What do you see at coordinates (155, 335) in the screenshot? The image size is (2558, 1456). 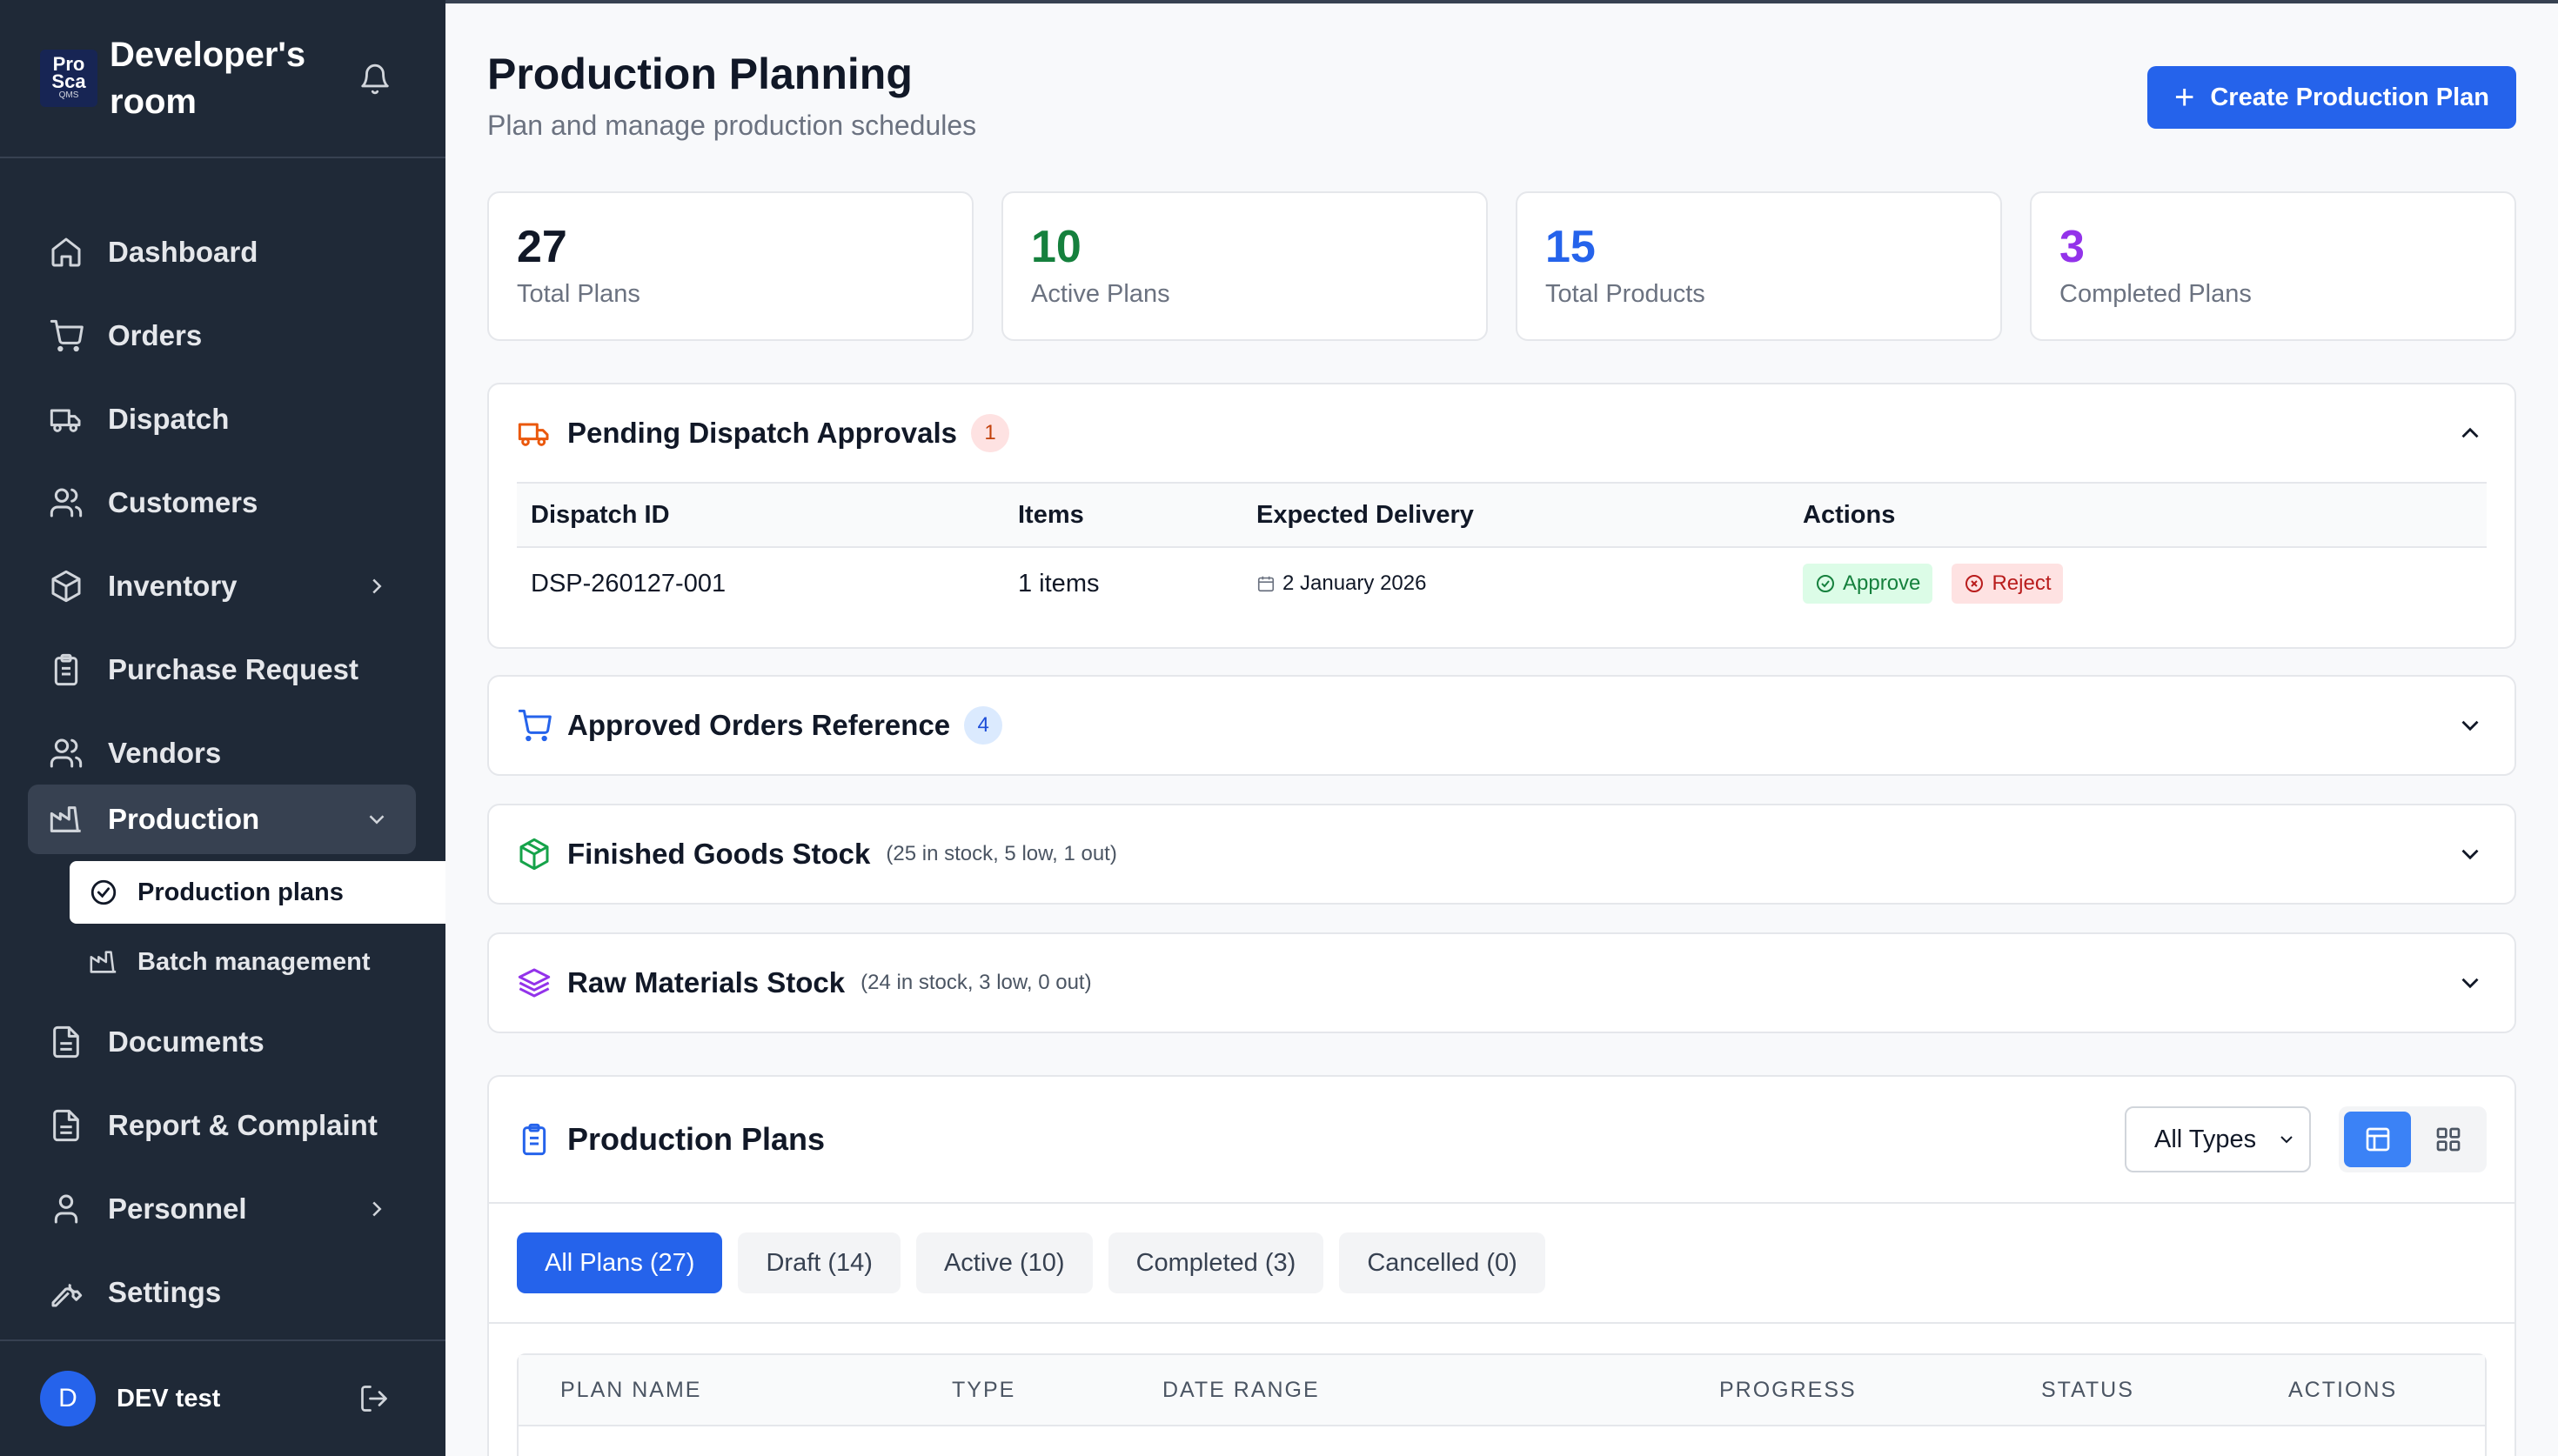 I see `sidebar-item-label: Orders` at bounding box center [155, 335].